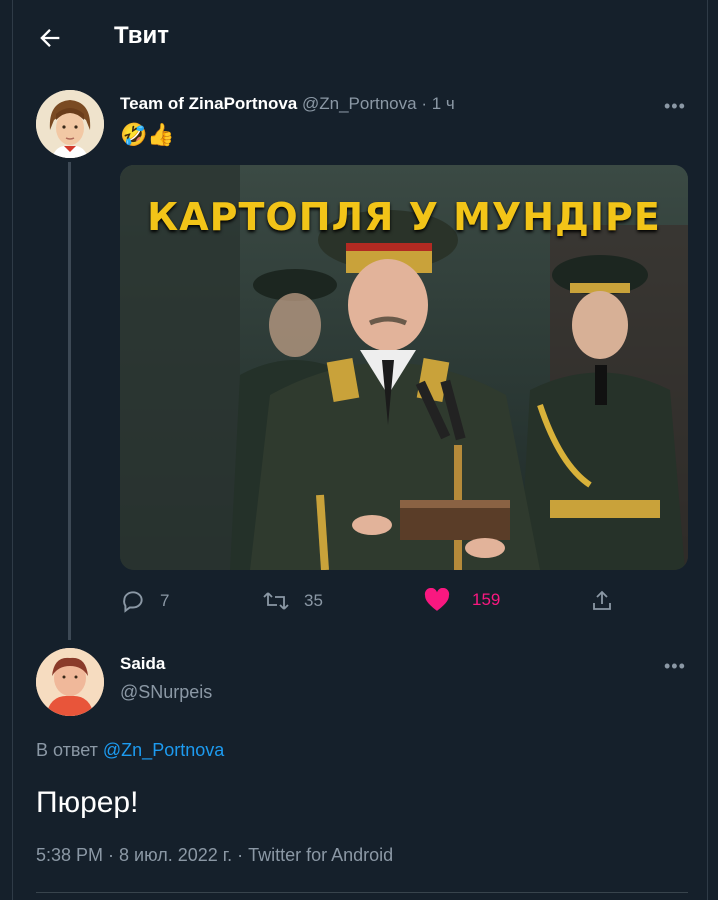  Describe the element at coordinates (486, 599) in the screenshot. I see `like-count: 159` at that location.